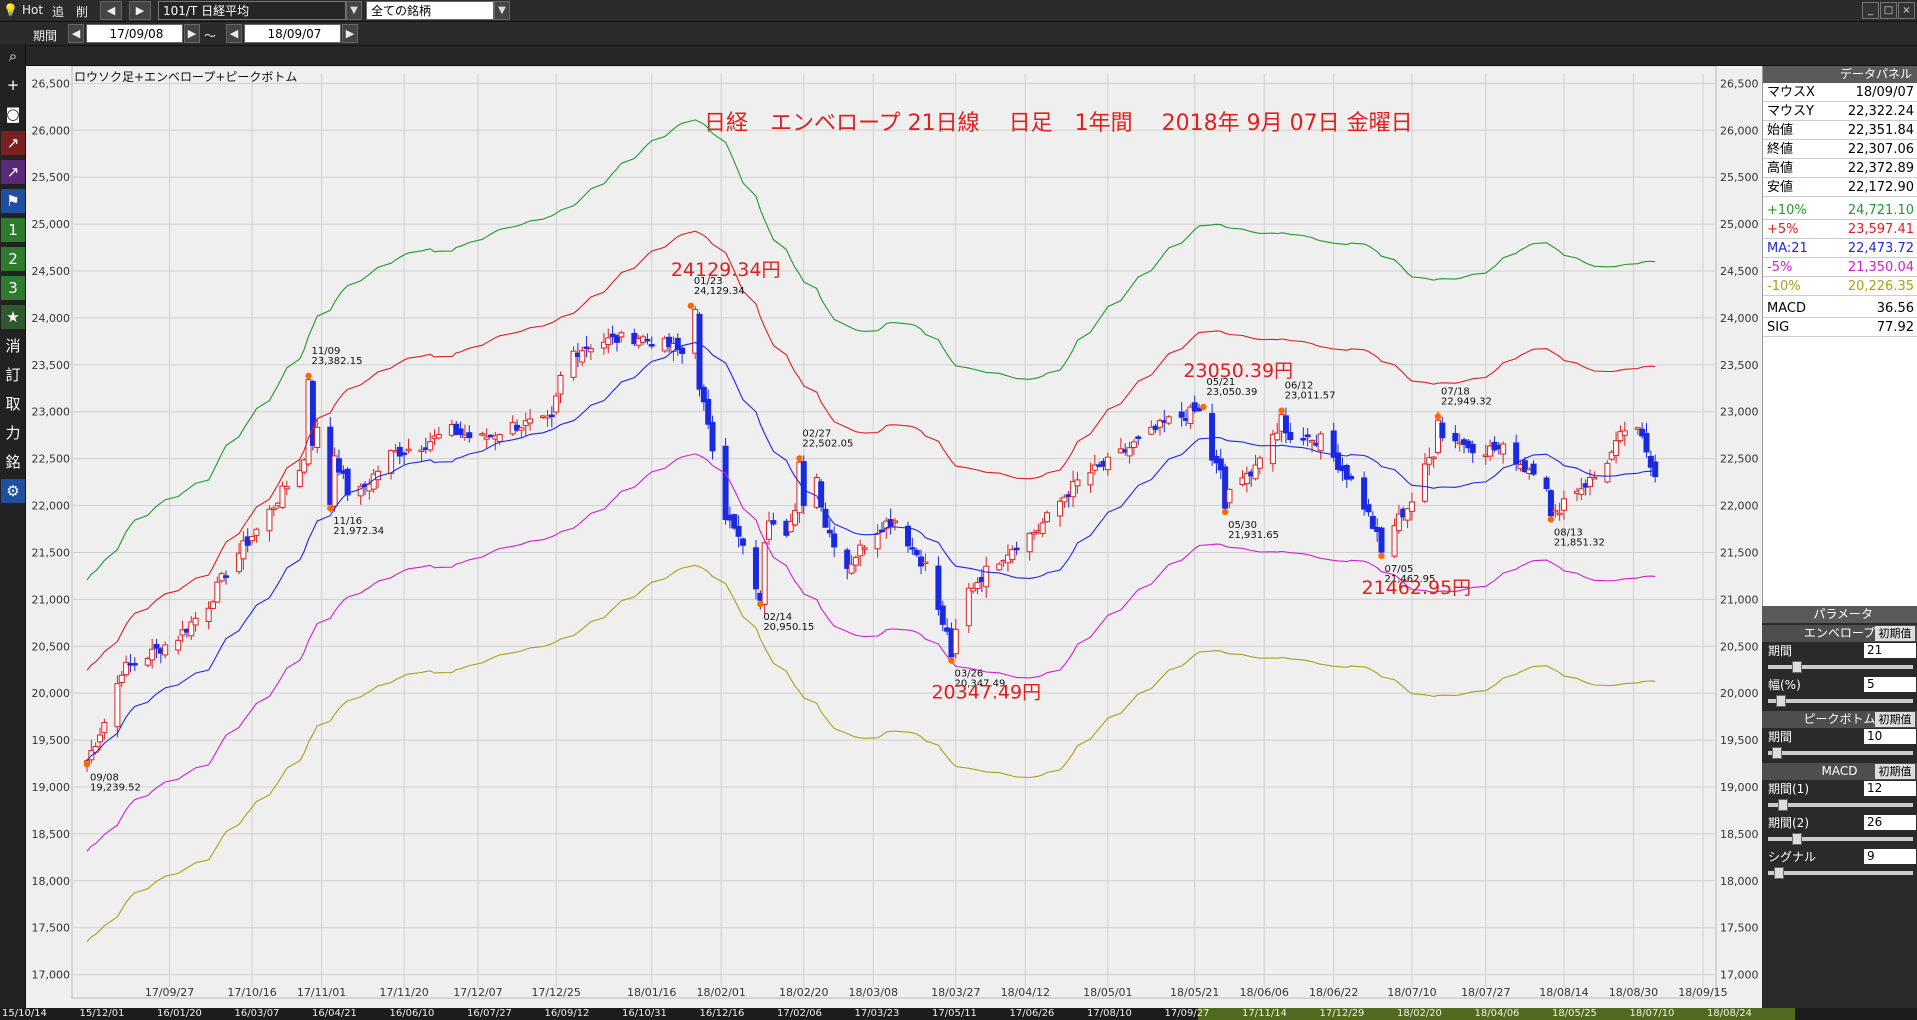 This screenshot has height=1020, width=1917. What do you see at coordinates (1895, 719) in the screenshot?
I see `peakbottom-reset-button: 初期值` at bounding box center [1895, 719].